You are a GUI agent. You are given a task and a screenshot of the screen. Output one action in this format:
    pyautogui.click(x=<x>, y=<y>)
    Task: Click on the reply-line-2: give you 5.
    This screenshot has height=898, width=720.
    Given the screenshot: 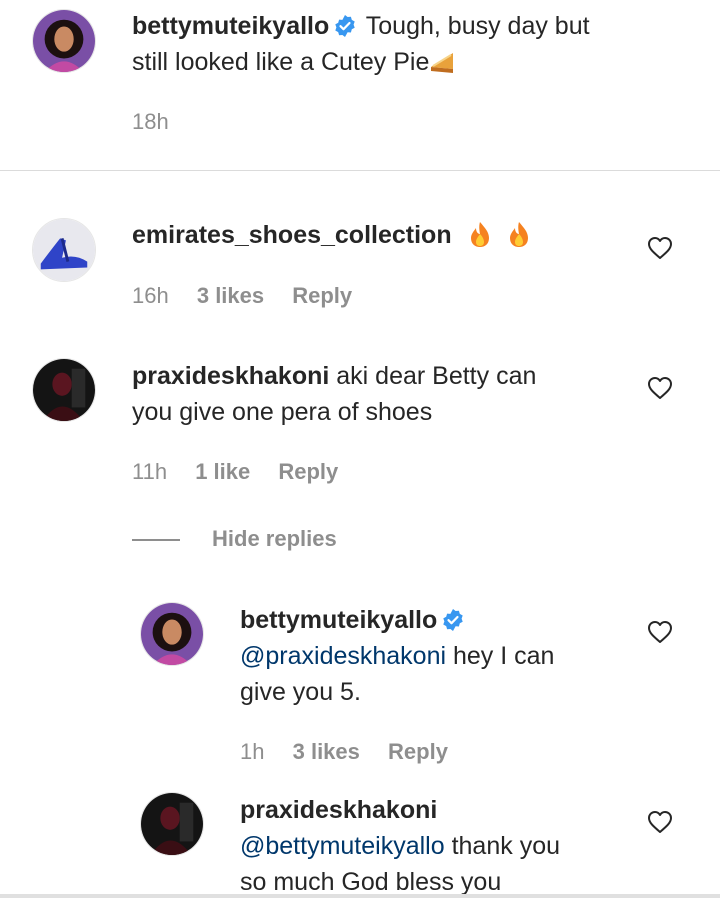 What is the action you would take?
    pyautogui.click(x=300, y=692)
    